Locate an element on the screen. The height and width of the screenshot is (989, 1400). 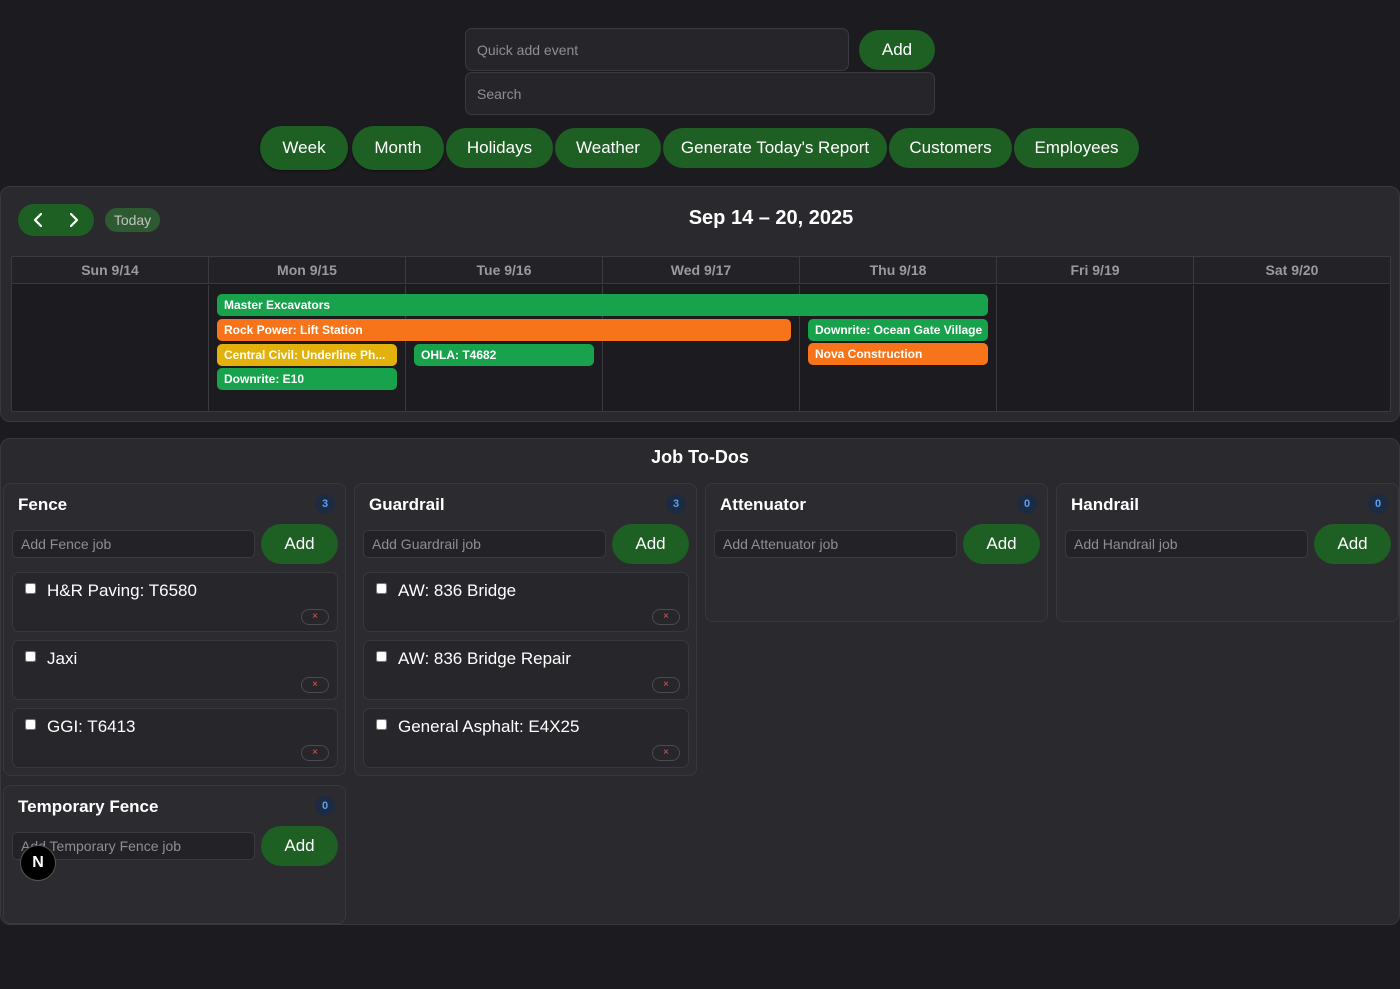
column-title: Handrail is located at coordinates (1105, 504).